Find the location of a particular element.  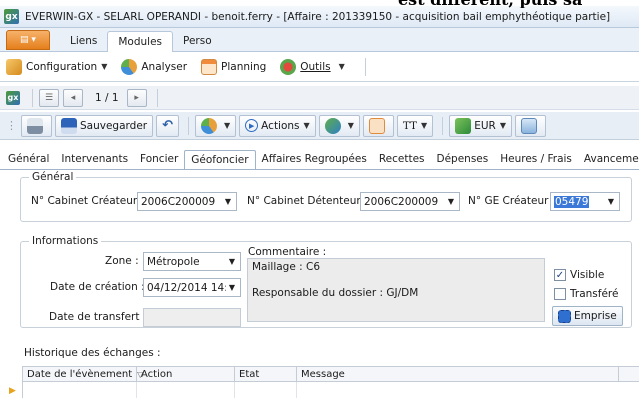

undo-button: ↶ is located at coordinates (168, 125).